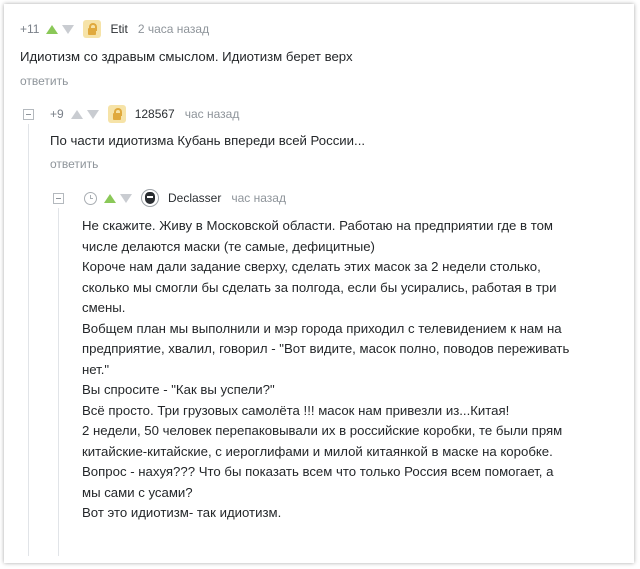 The image size is (640, 569). What do you see at coordinates (173, 29) in the screenshot?
I see `comment-1-time: 2 часа назад` at bounding box center [173, 29].